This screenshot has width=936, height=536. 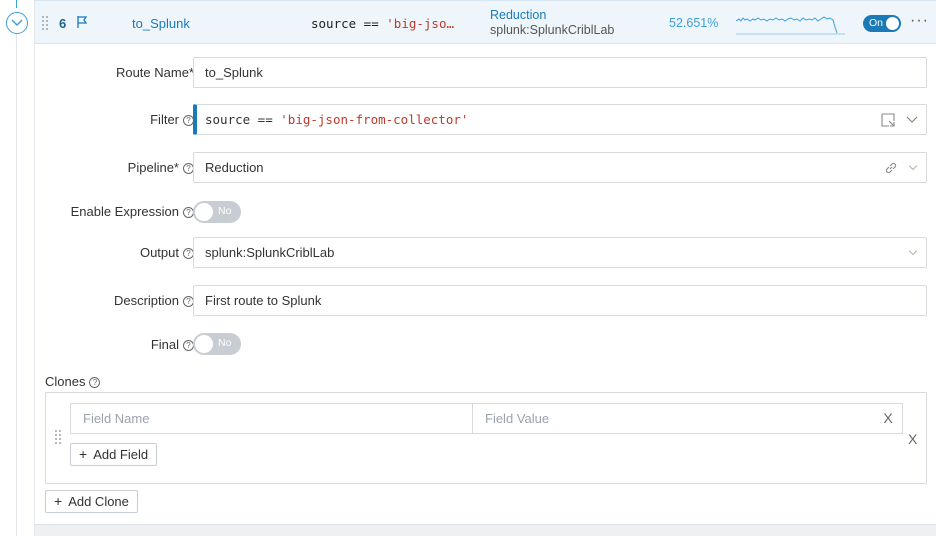 I want to click on output-label-row: Output?, so click(x=167, y=252).